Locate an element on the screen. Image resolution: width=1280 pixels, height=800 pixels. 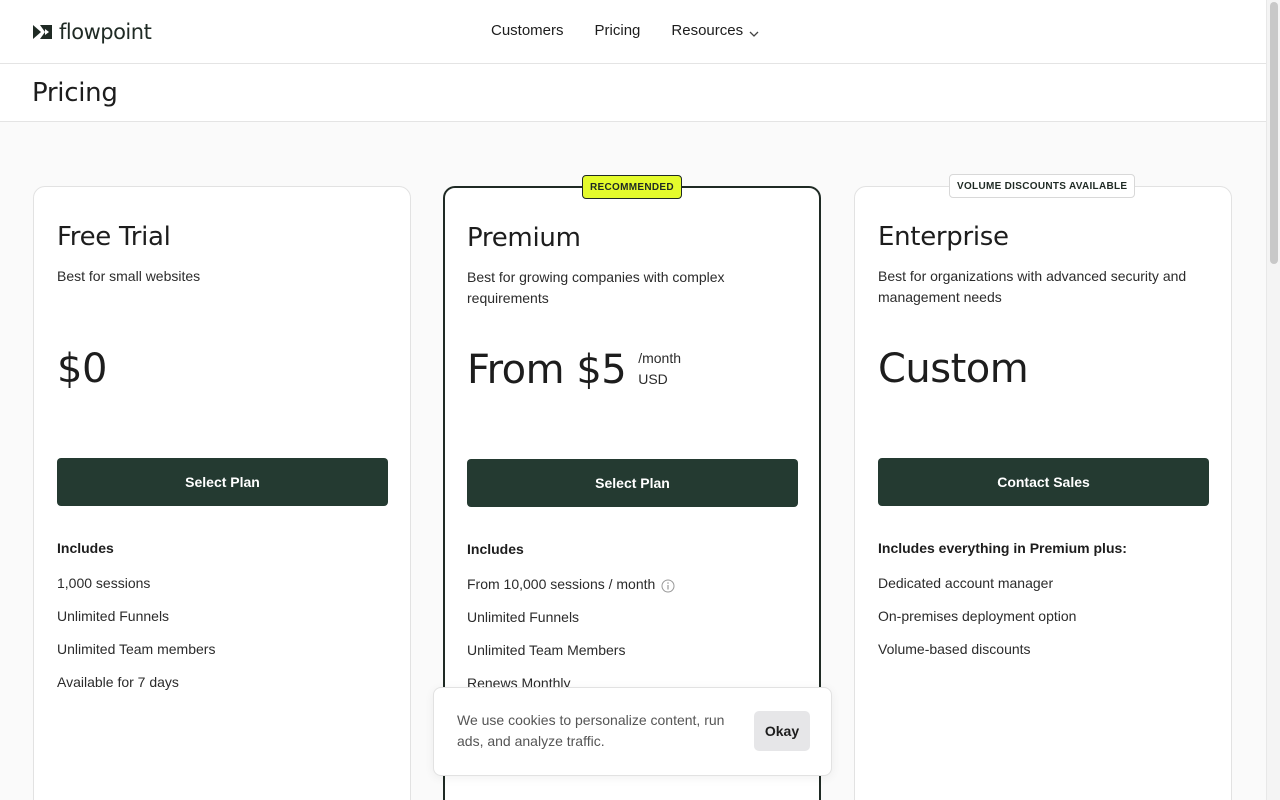
price-unit: /month USD is located at coordinates (659, 368).